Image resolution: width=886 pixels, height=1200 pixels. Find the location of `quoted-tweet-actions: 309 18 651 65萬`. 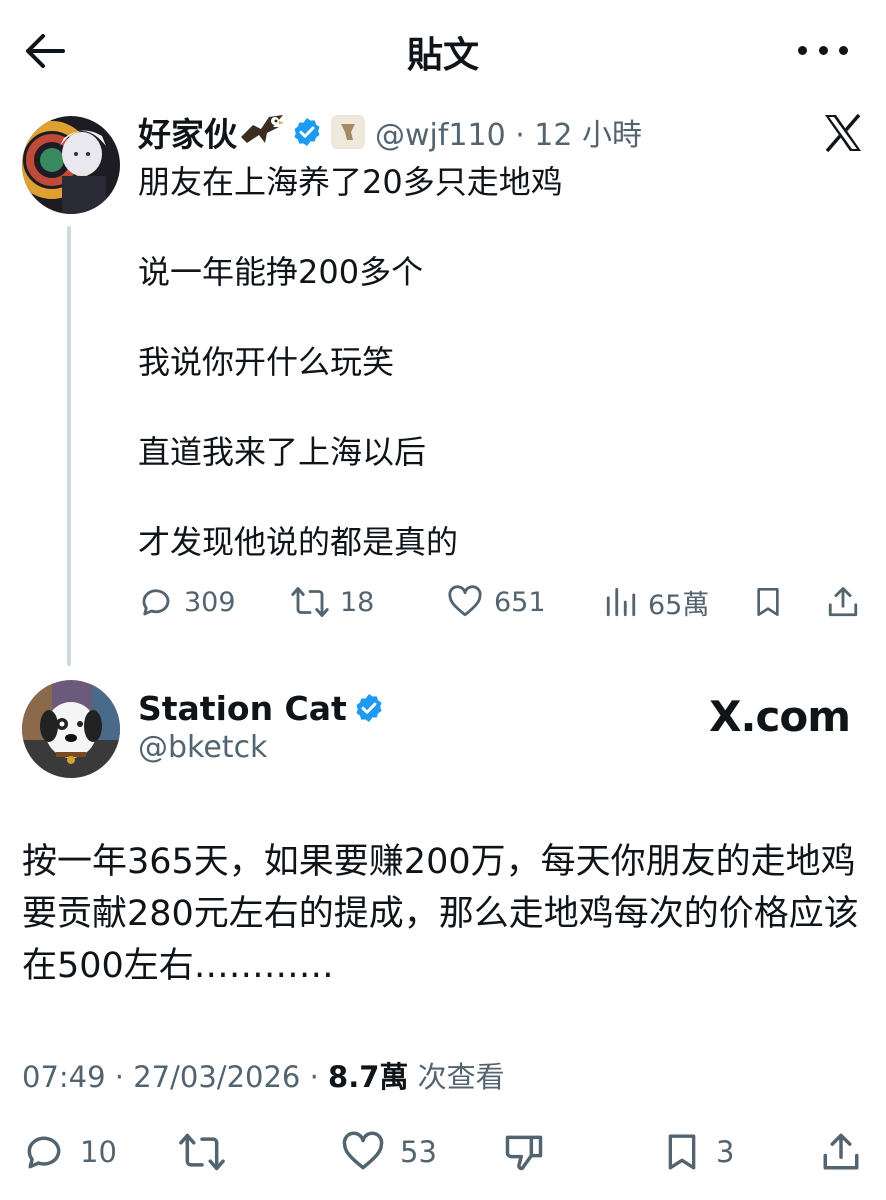

quoted-tweet-actions: 309 18 651 65萬 is located at coordinates (503, 602).